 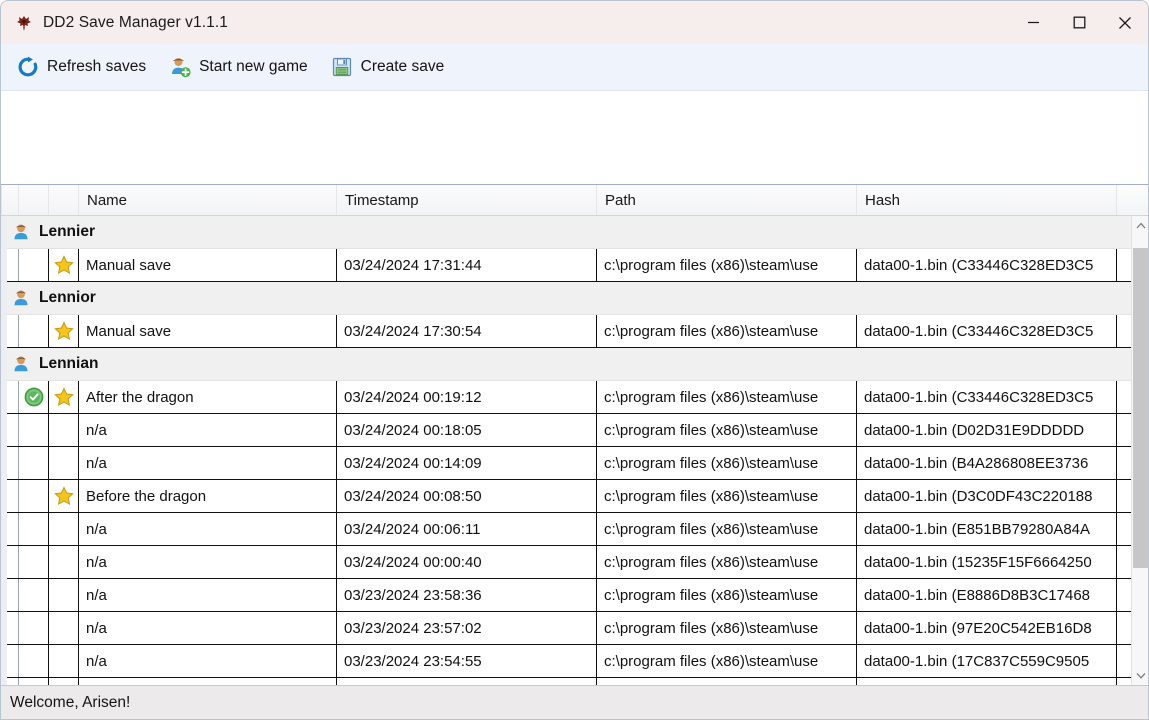 What do you see at coordinates (467, 397) in the screenshot?
I see `row-timestamp-cell: 03/24/2024 00:19:12` at bounding box center [467, 397].